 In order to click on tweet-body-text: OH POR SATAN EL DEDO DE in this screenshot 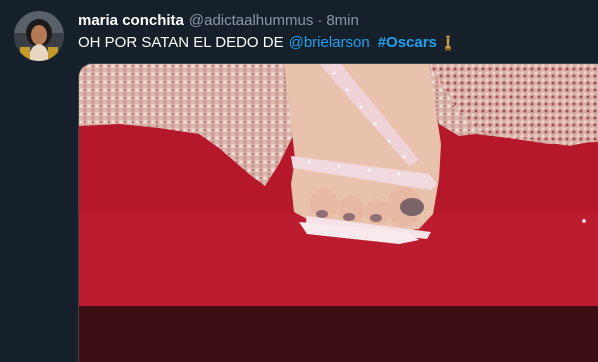, I will do `click(181, 42)`.